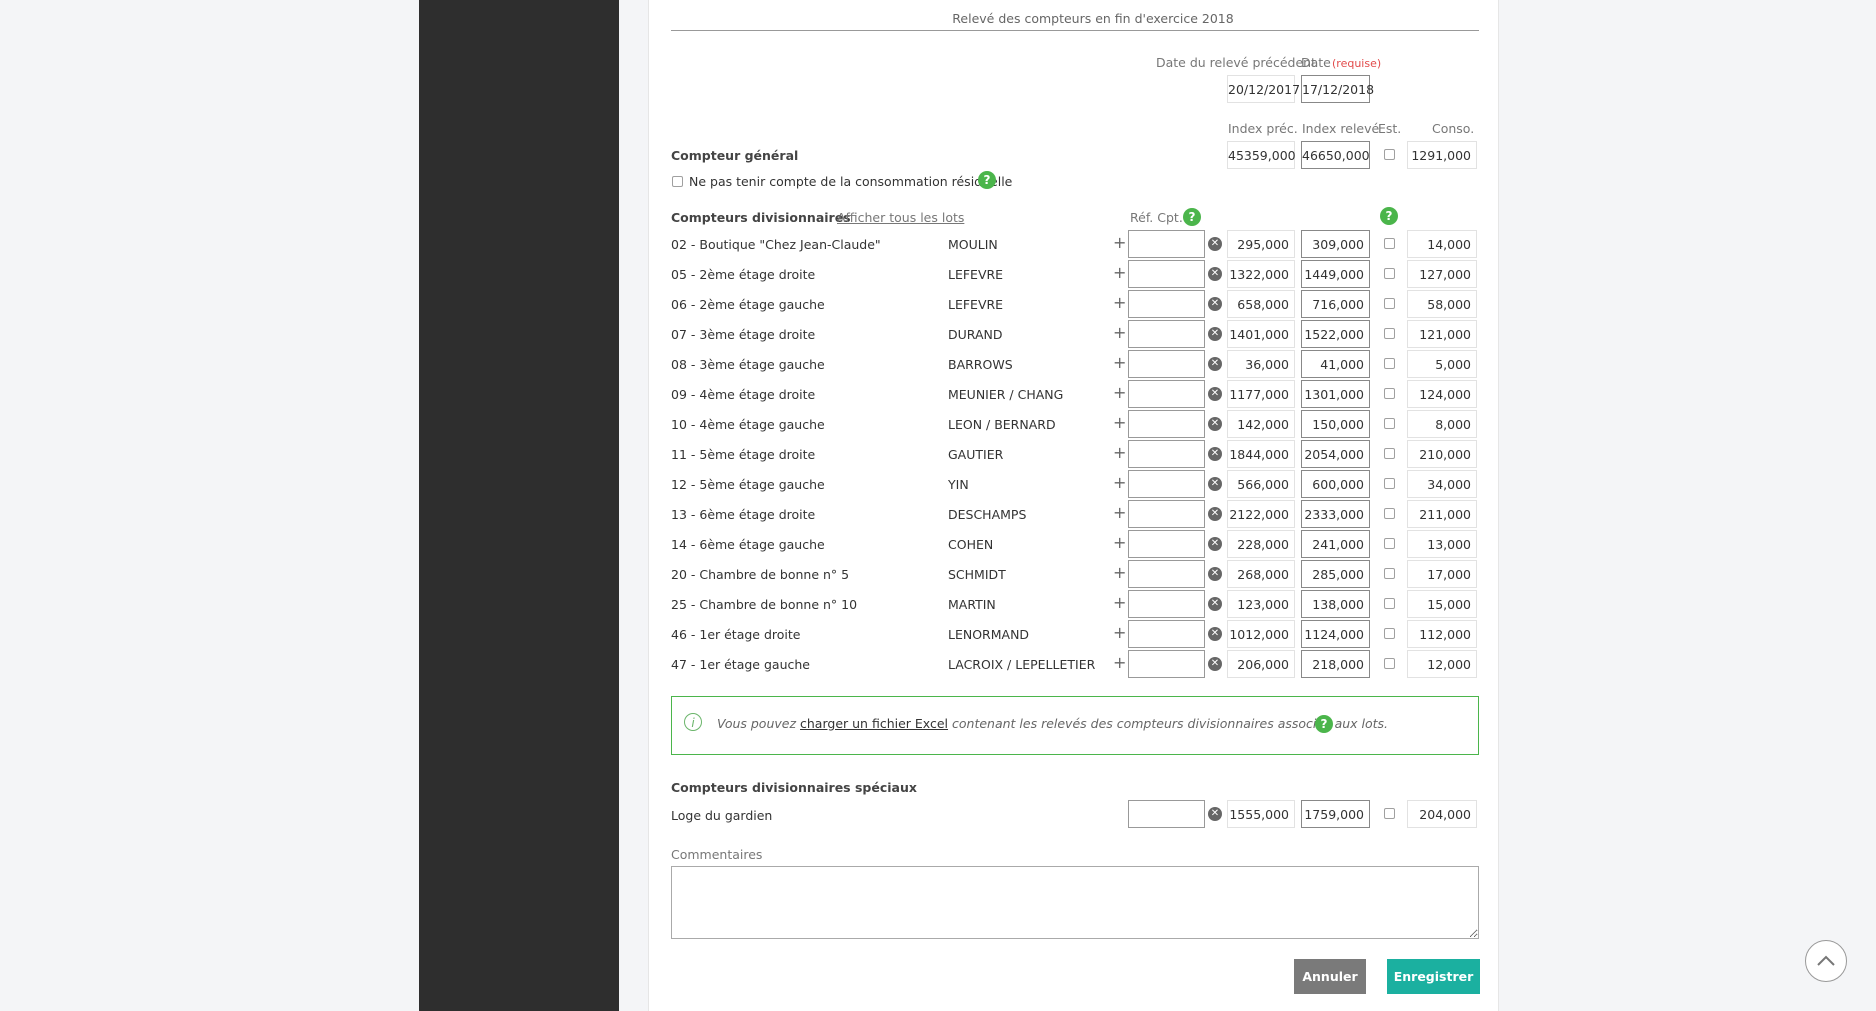 The image size is (1876, 1011). What do you see at coordinates (1335, 454) in the screenshot?
I see `read-index-input: 2054,000` at bounding box center [1335, 454].